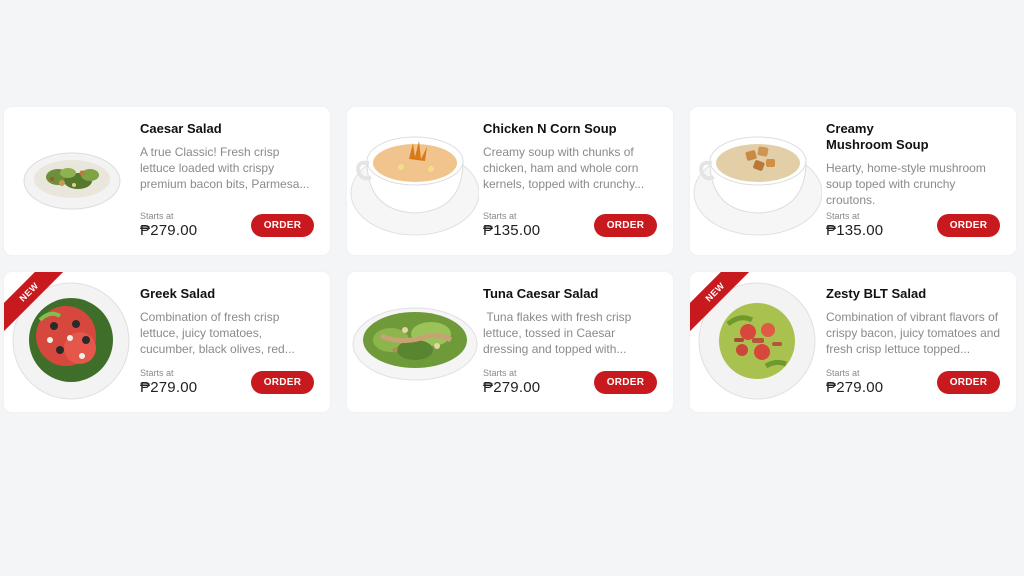  What do you see at coordinates (877, 136) in the screenshot?
I see `item-name: Creamy Mushroom Soup` at bounding box center [877, 136].